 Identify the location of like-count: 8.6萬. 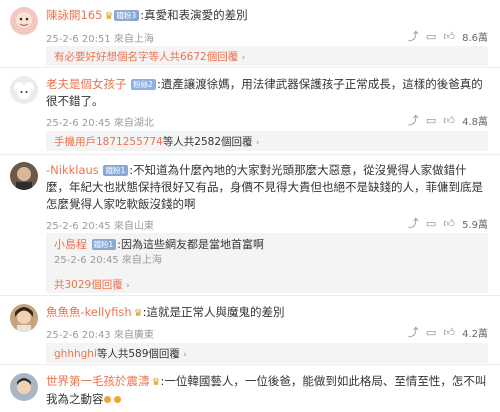
(475, 38).